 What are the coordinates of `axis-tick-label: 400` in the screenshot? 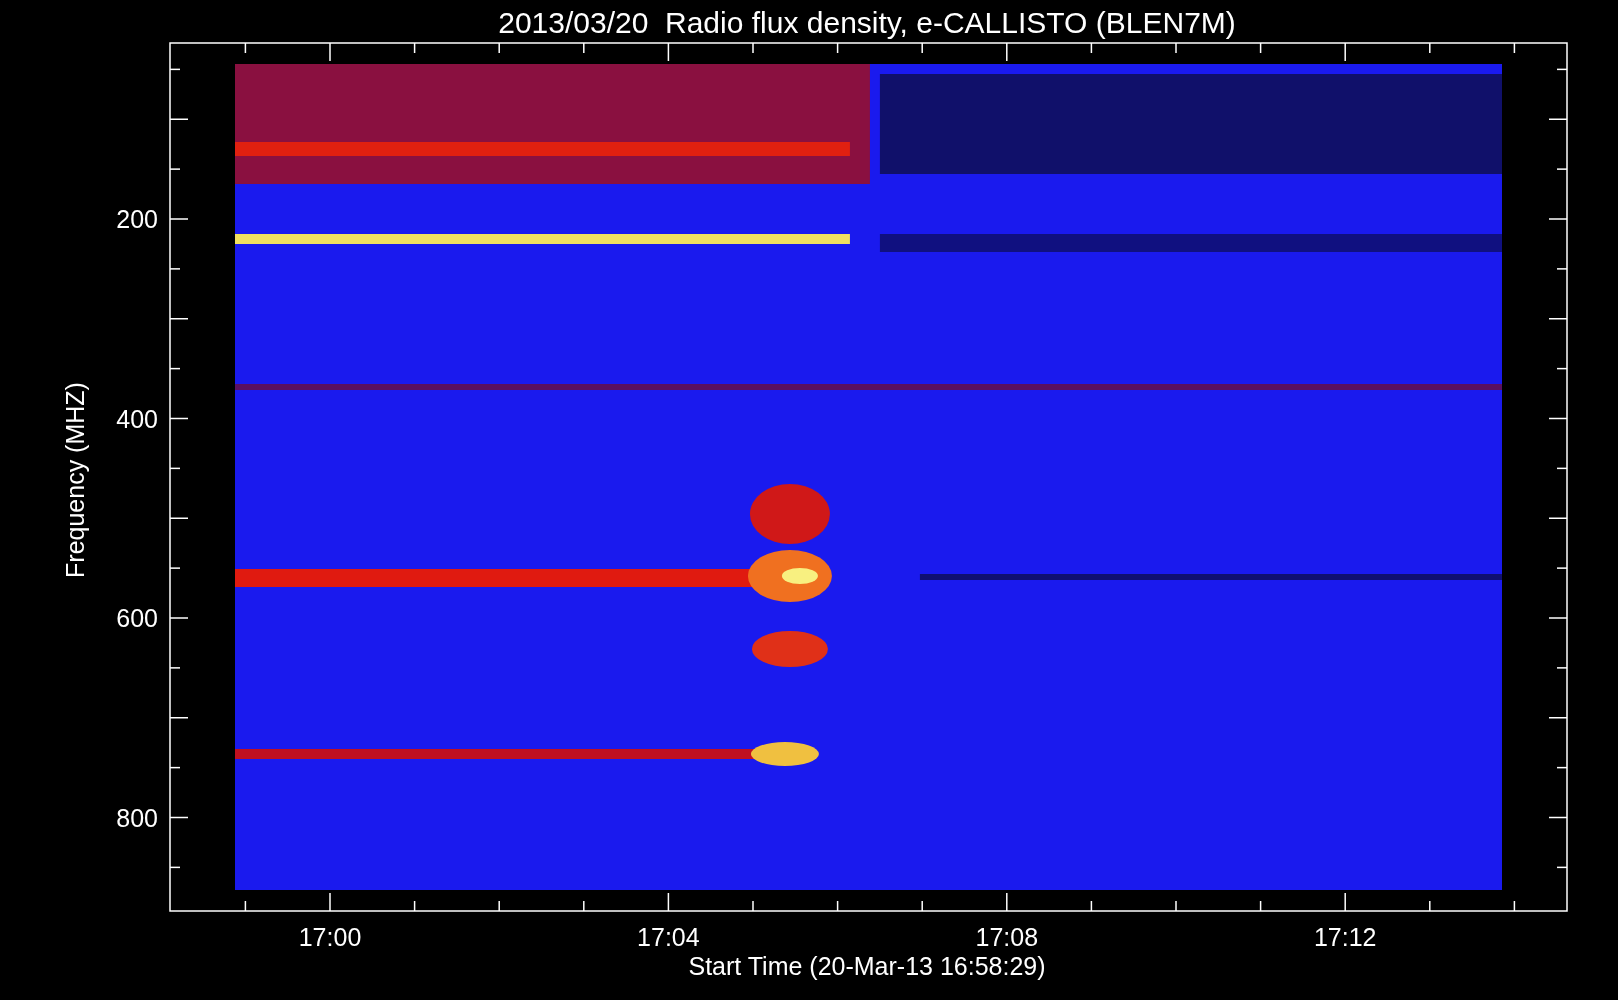 It's located at (137, 418).